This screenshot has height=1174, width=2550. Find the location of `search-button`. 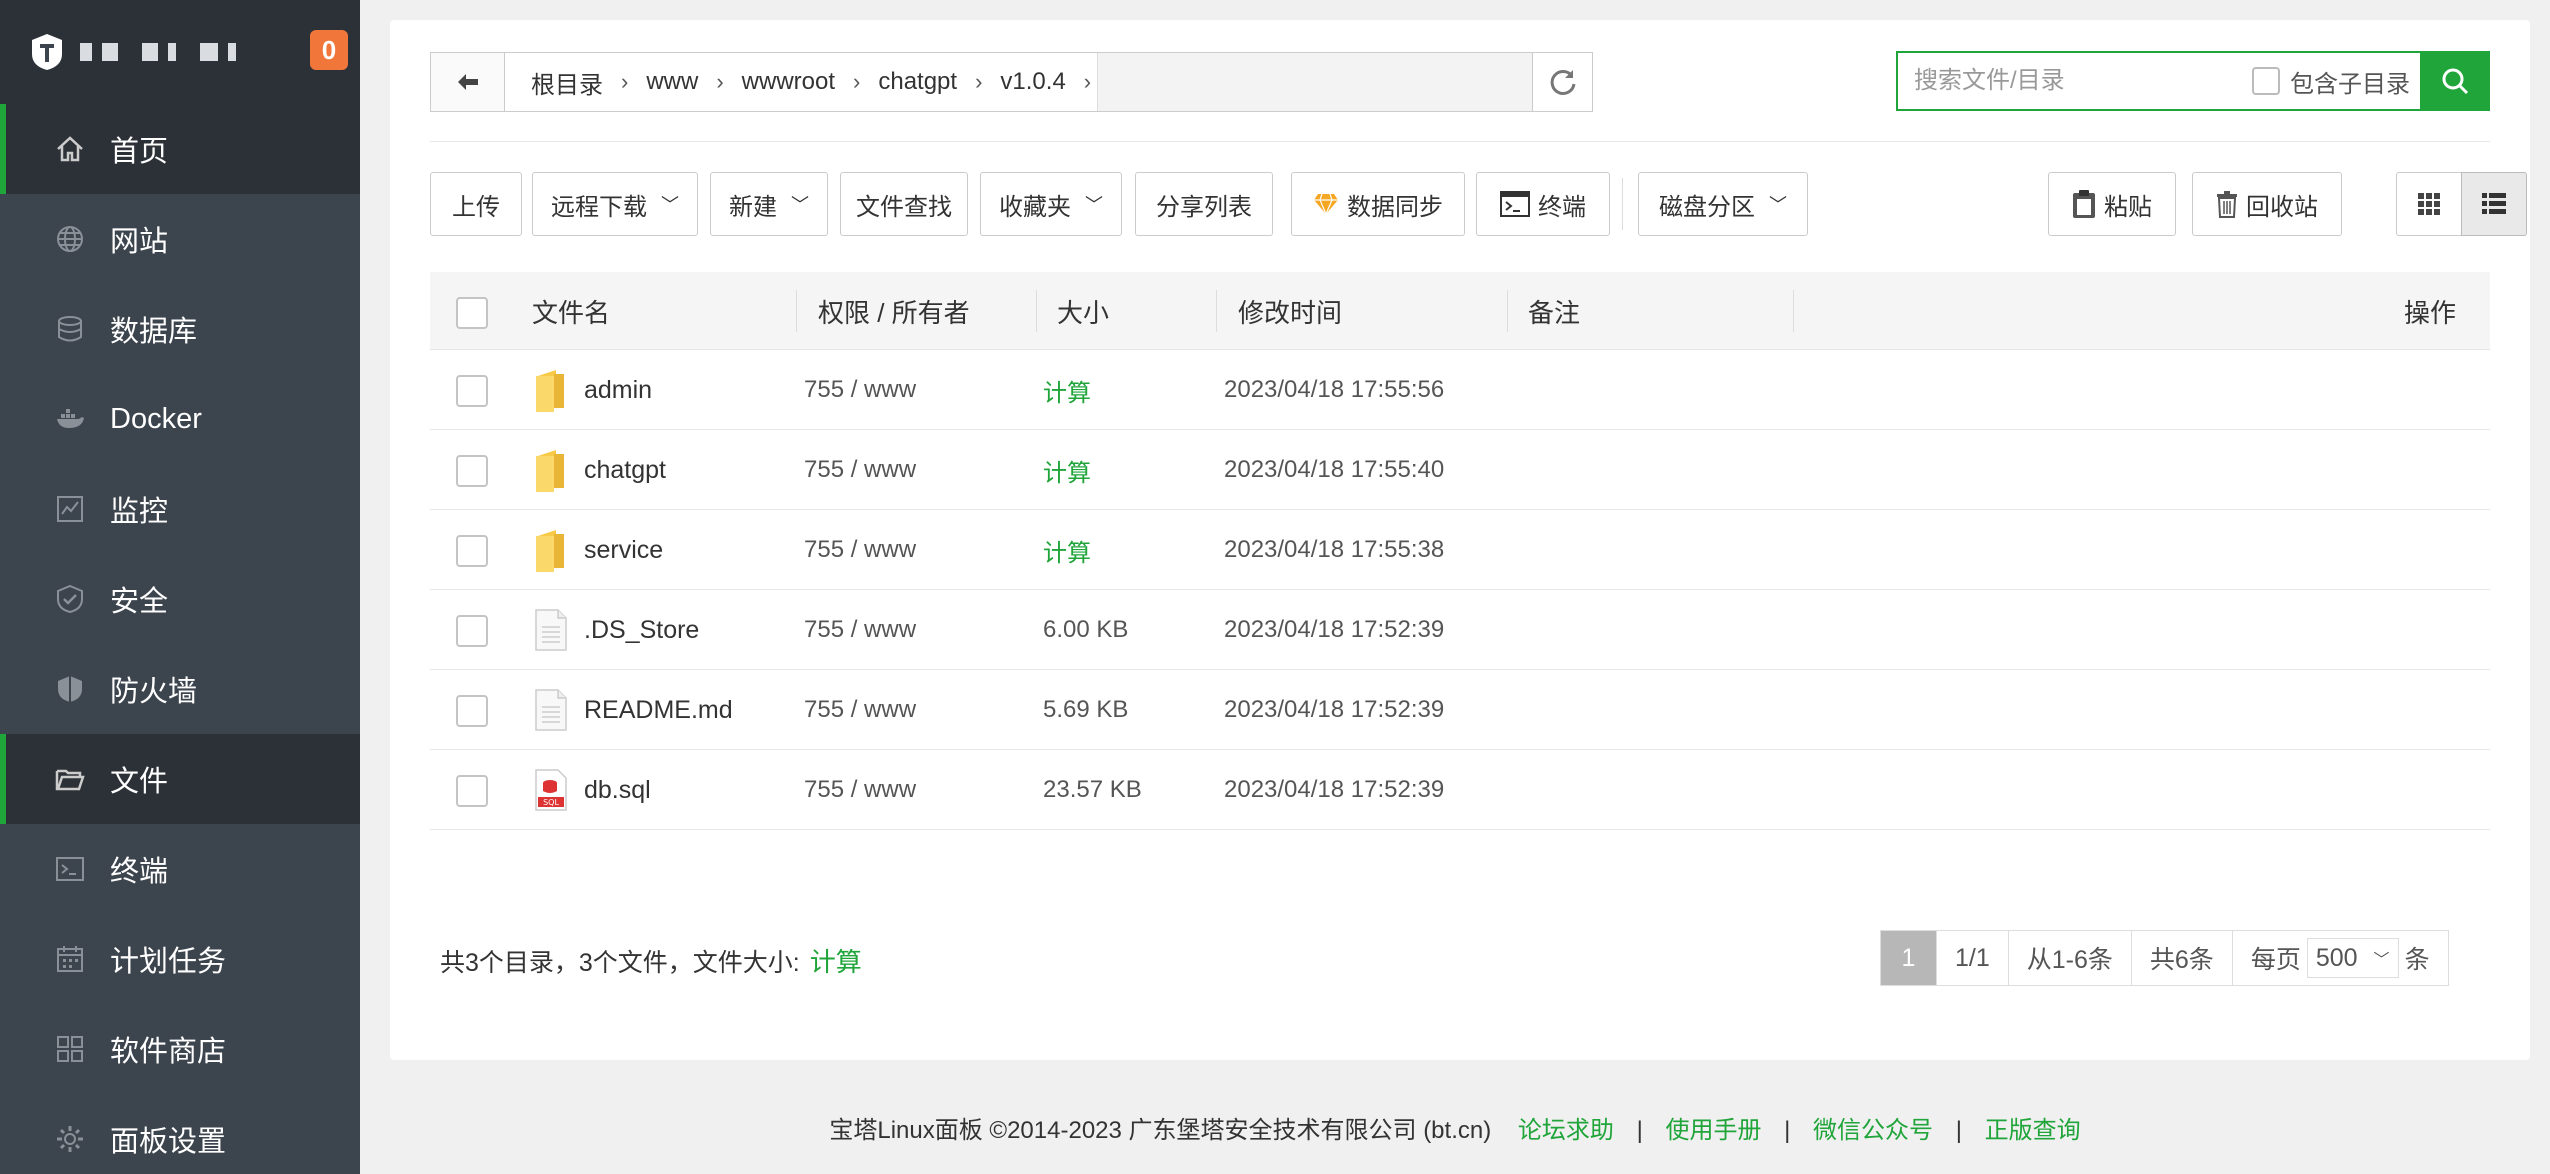

search-button is located at coordinates (2455, 81).